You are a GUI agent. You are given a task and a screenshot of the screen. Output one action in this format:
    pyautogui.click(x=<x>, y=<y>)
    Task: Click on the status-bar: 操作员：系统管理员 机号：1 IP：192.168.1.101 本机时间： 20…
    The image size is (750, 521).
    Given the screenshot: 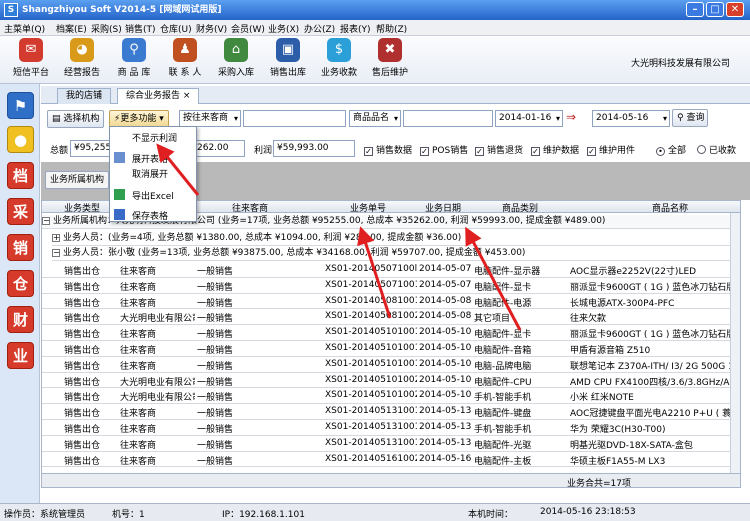 What is the action you would take?
    pyautogui.click(x=375, y=512)
    